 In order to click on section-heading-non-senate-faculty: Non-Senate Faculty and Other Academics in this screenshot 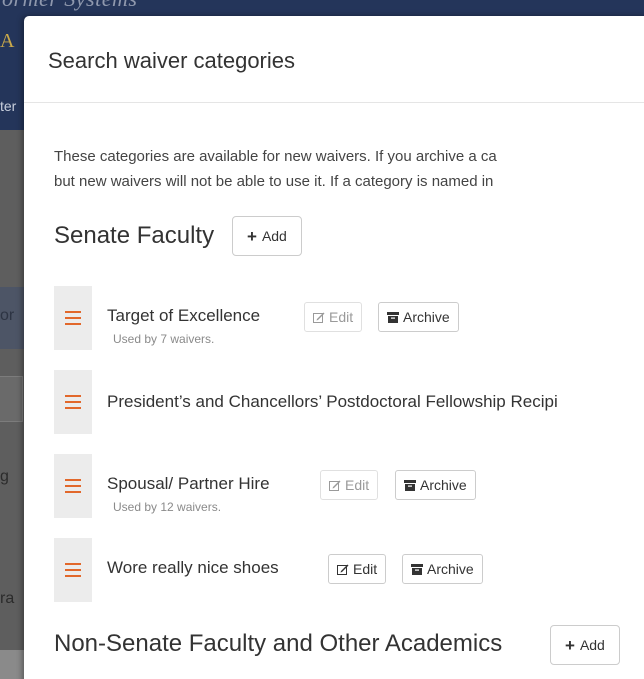, I will do `click(278, 643)`.